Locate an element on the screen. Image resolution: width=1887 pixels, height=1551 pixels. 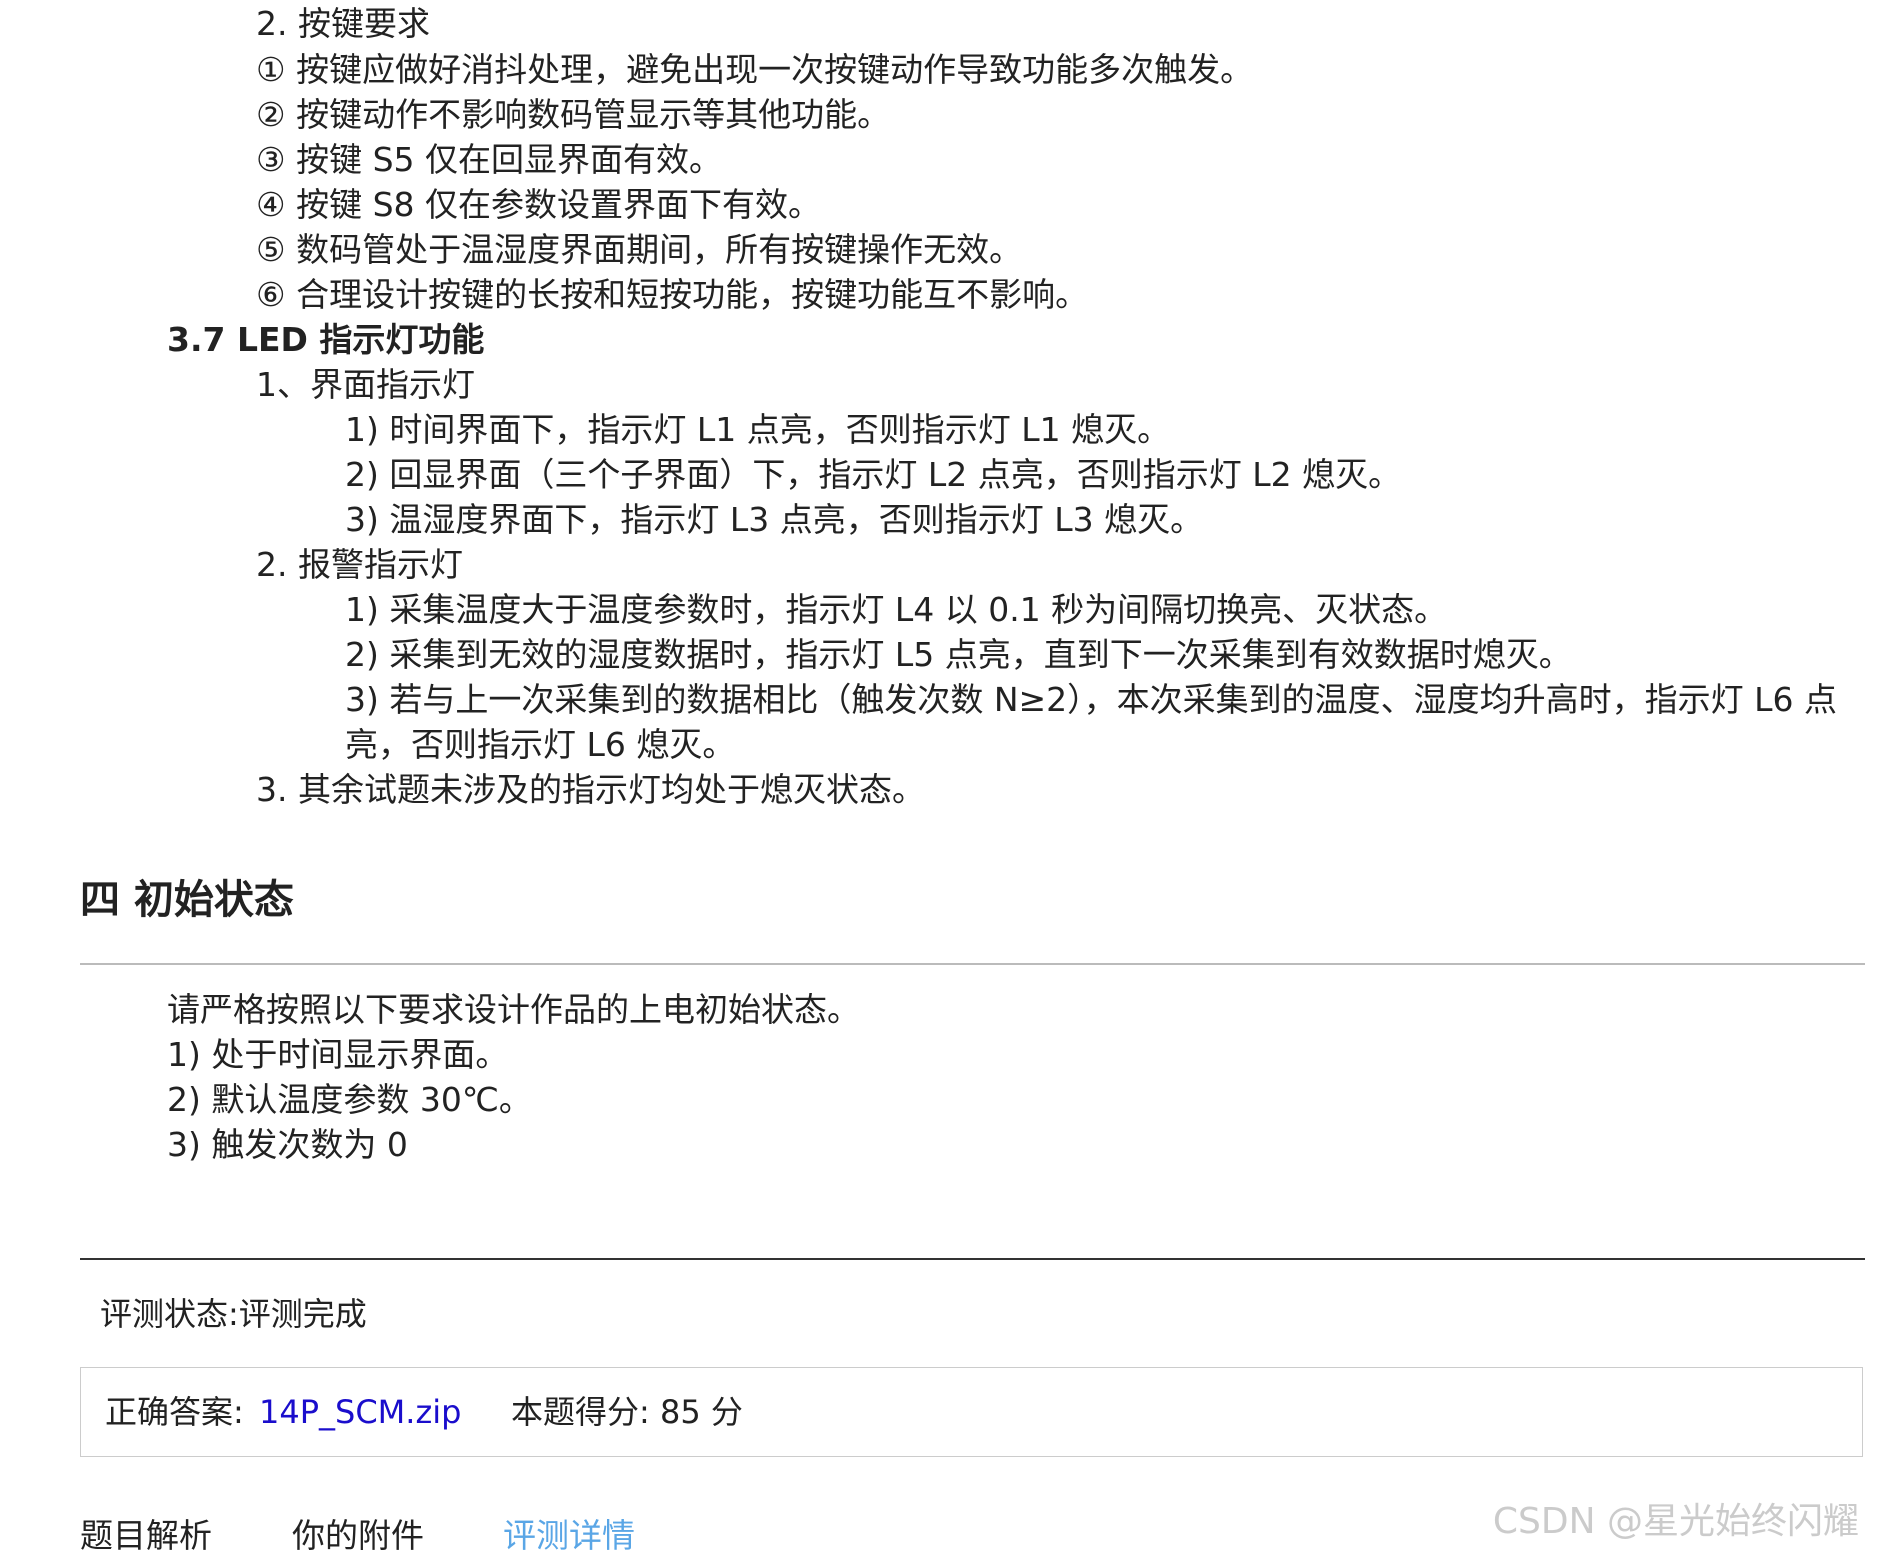
key-requirement-item: ② 按键动作不影响数码管显示等其他功能。 is located at coordinates (573, 114).